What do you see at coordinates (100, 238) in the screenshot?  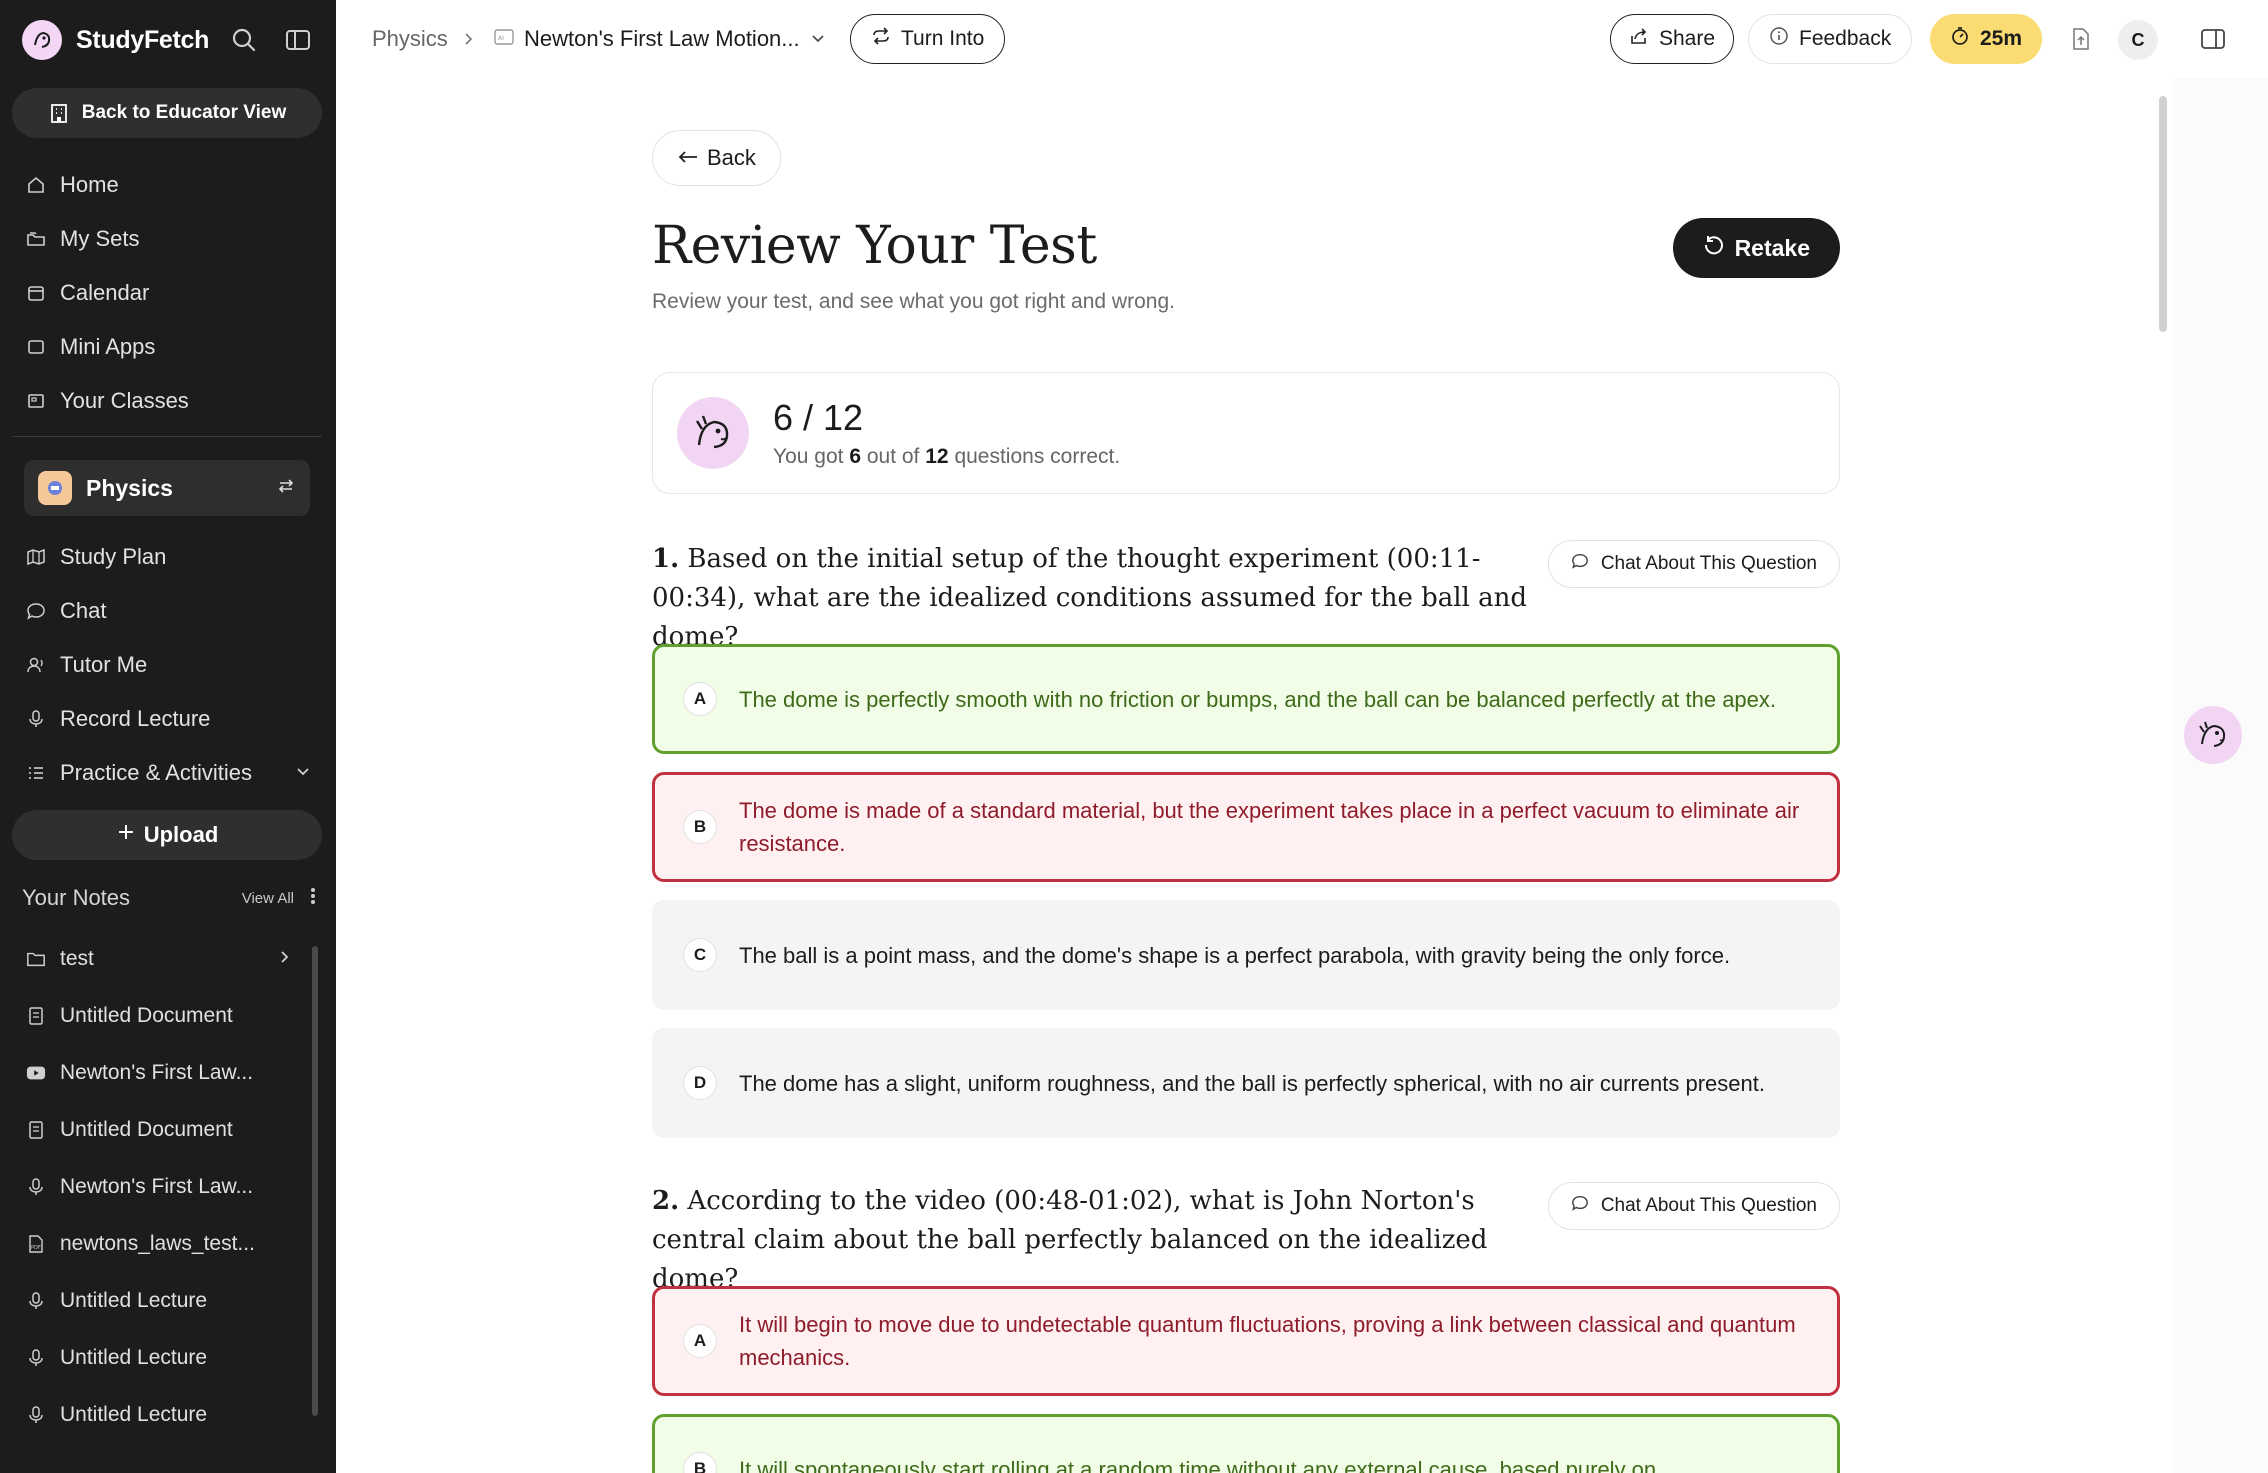 I see `nav-label: My Sets` at bounding box center [100, 238].